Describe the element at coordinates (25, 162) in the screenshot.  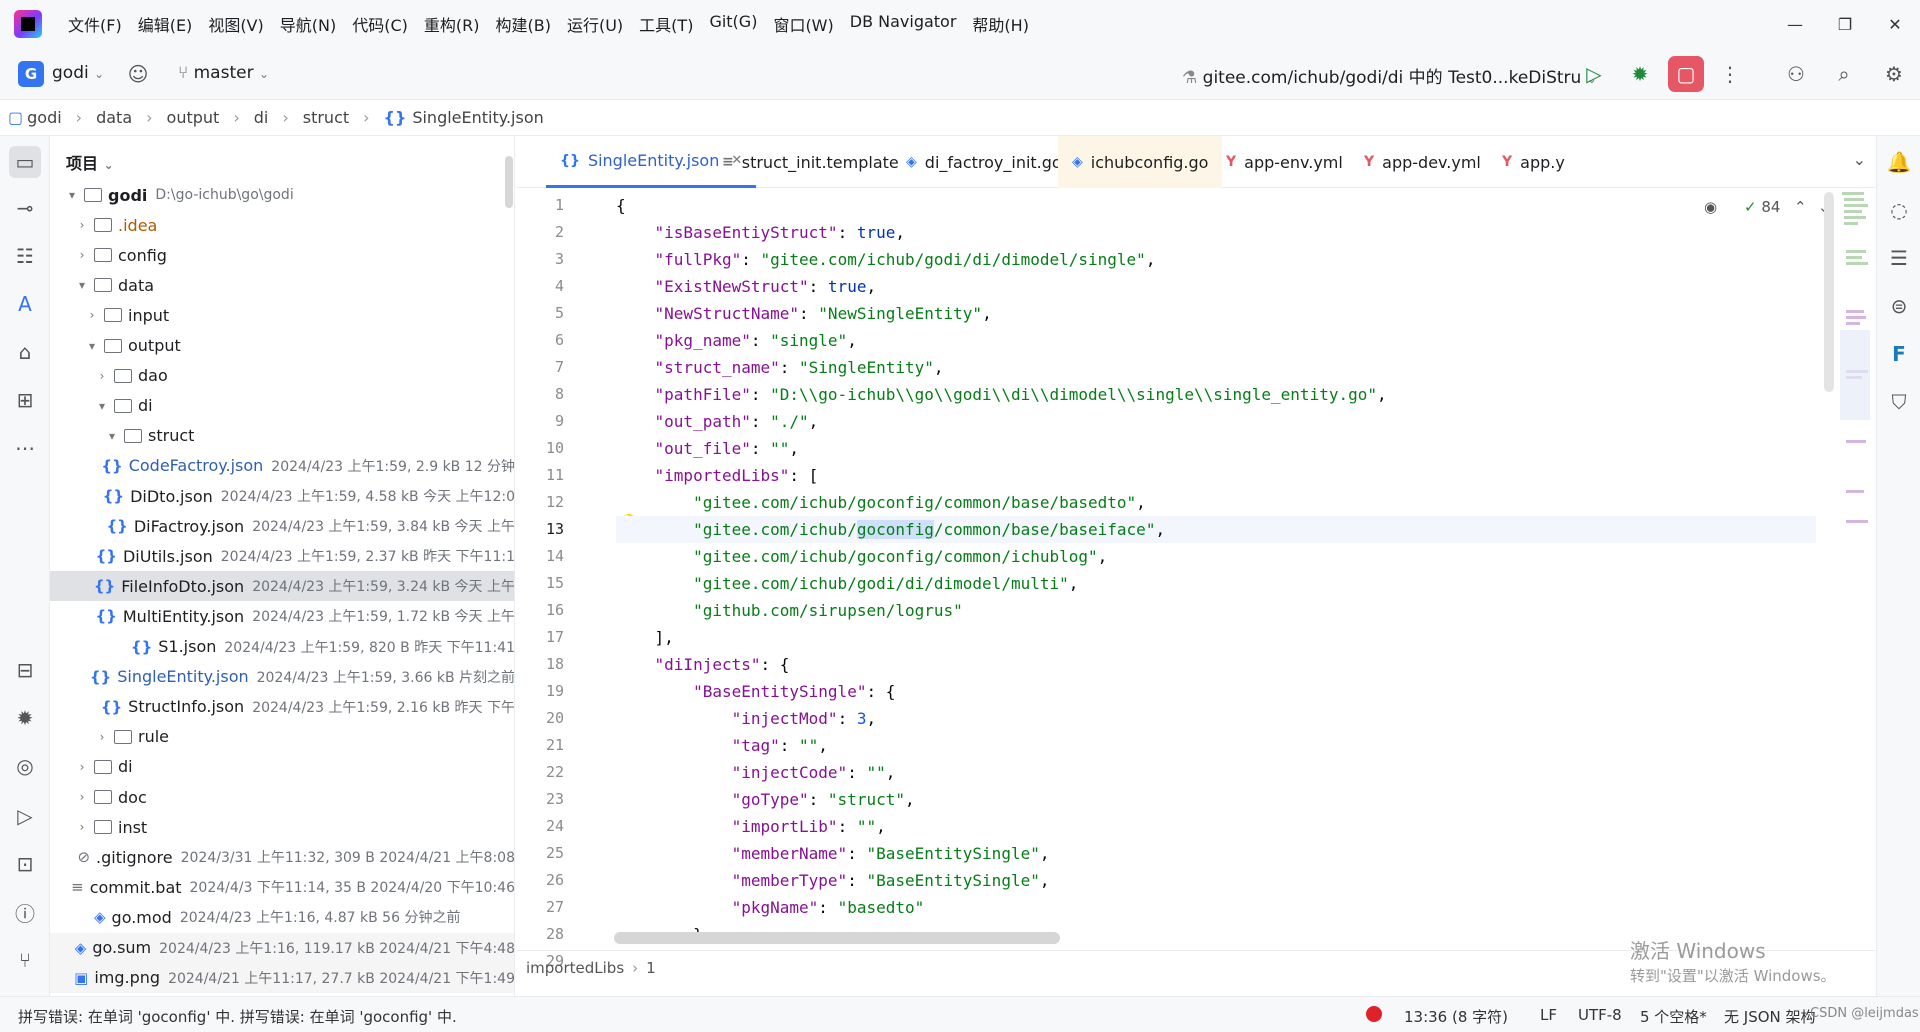
I see `project-tool-icon: ▭` at that location.